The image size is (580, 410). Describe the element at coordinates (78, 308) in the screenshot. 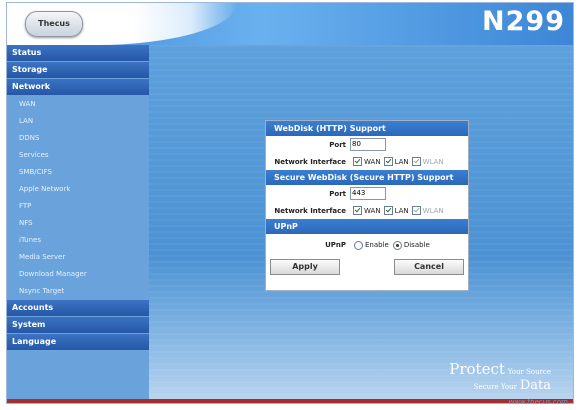

I see `sidebar-category-accounts: Accounts` at that location.